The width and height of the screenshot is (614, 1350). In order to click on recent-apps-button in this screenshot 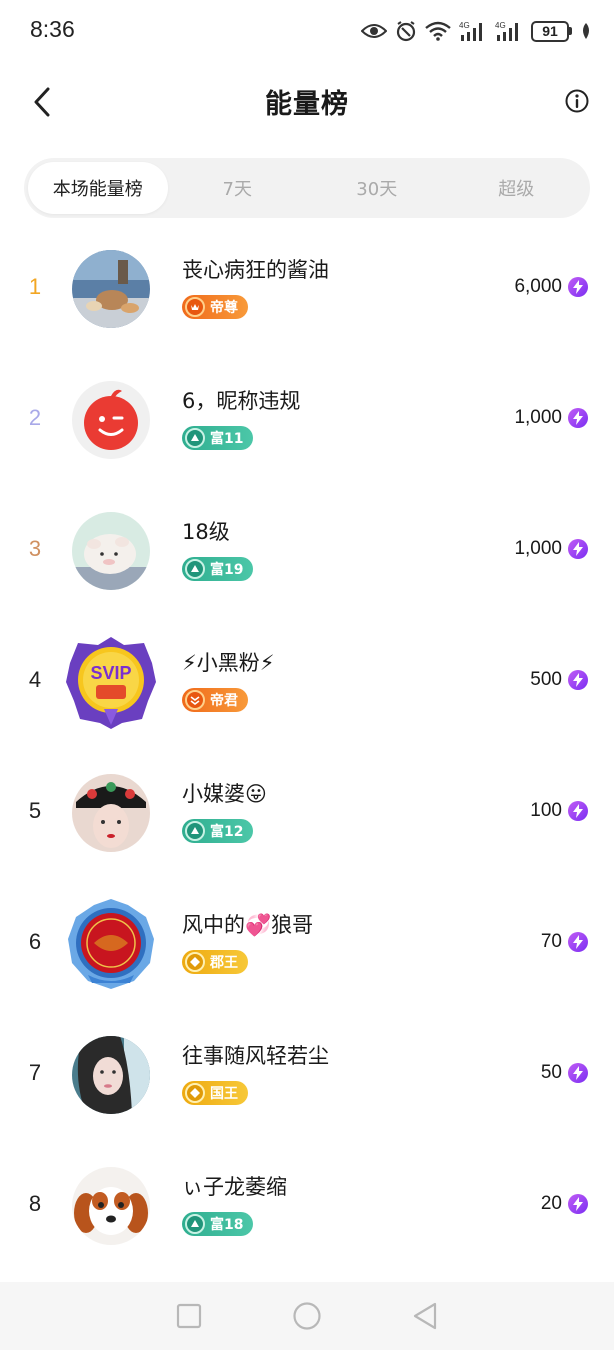, I will do `click(189, 1316)`.